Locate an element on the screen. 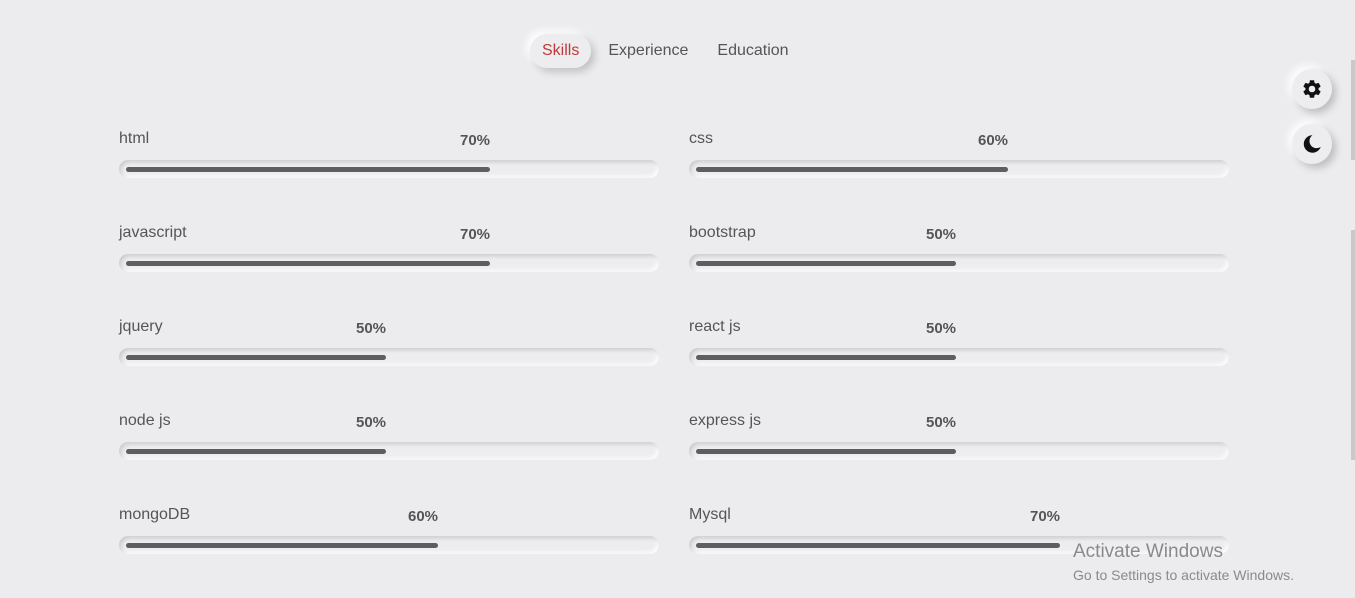  tab-experience: Experience is located at coordinates (648, 51).